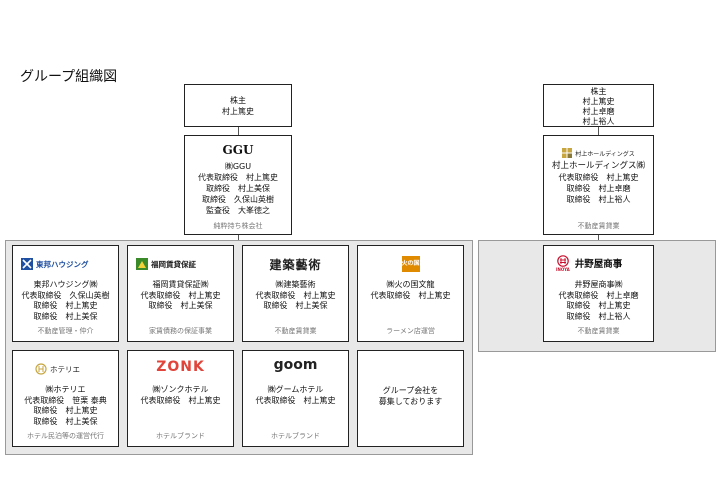 The height and width of the screenshot is (491, 720). Describe the element at coordinates (238, 150) in the screenshot. I see `ggu-logo: GGU` at that location.